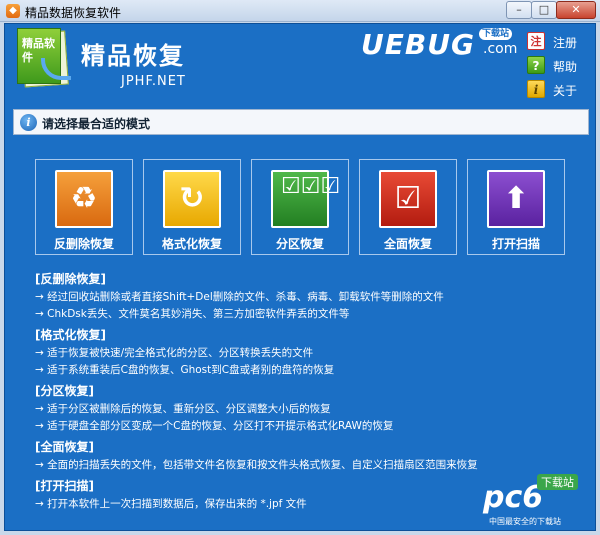  What do you see at coordinates (185, 370) in the screenshot?
I see `desc-line: → 适于系统重装后C盘的恢复、Ghost到C盘或者别的盘符的恢复` at bounding box center [185, 370].